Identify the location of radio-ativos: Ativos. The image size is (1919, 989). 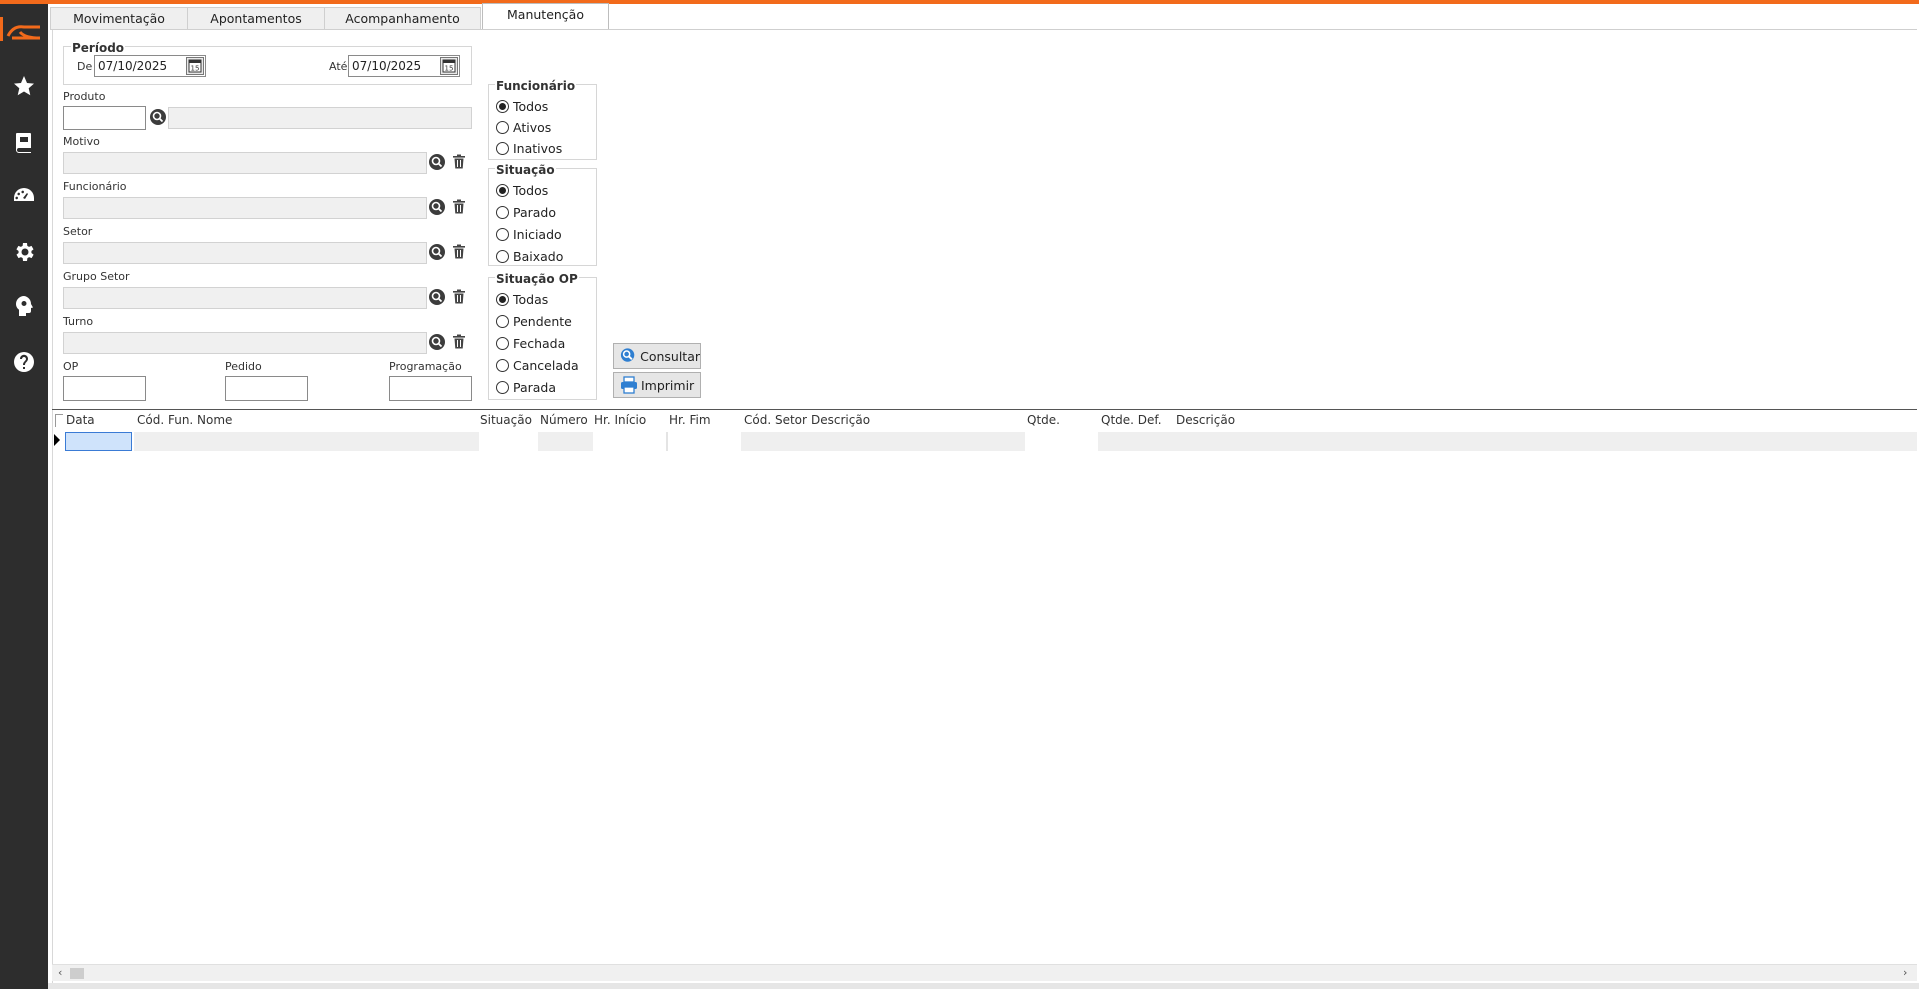
(523, 127).